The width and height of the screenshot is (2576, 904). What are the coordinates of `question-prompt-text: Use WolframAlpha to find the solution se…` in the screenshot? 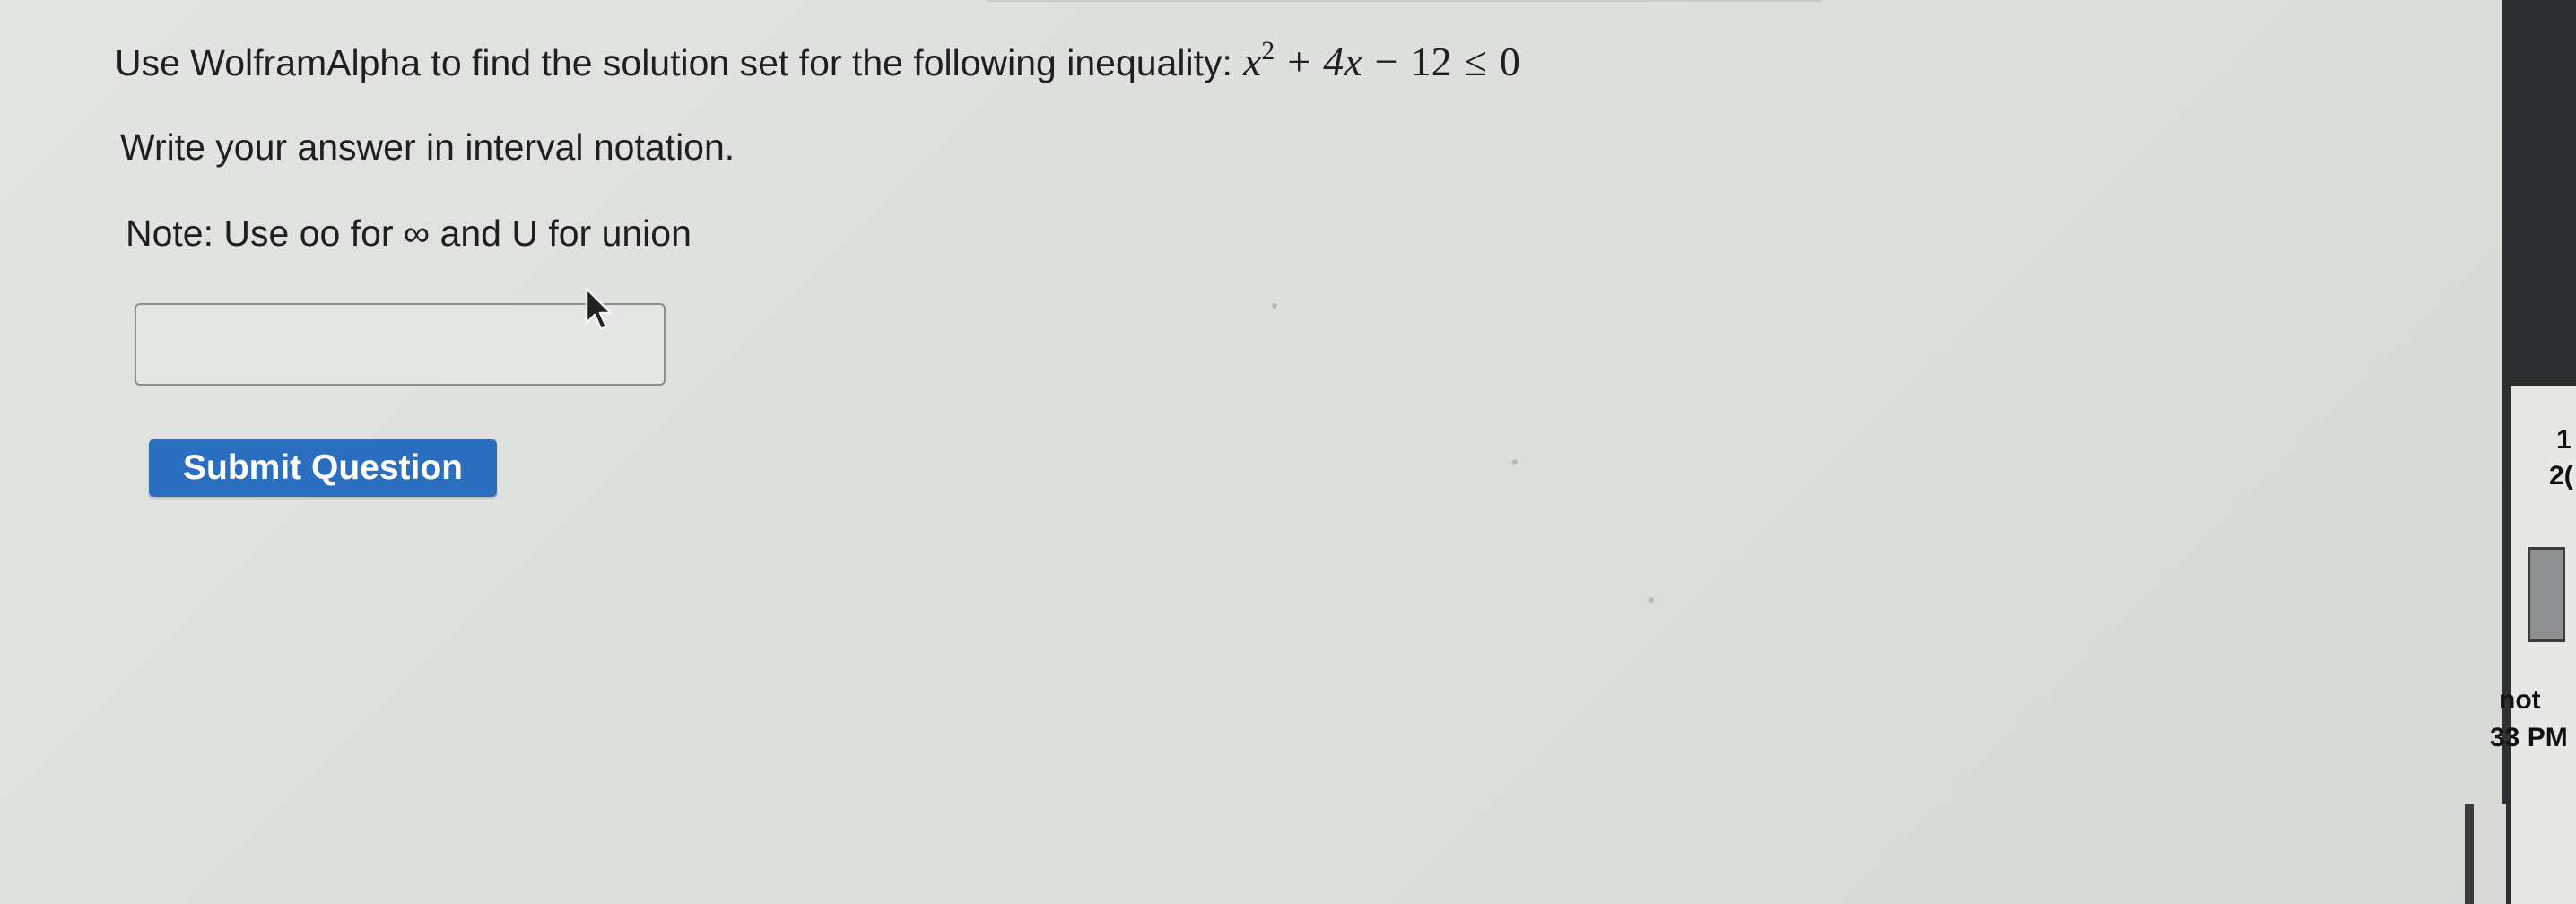 It's located at (673, 62).